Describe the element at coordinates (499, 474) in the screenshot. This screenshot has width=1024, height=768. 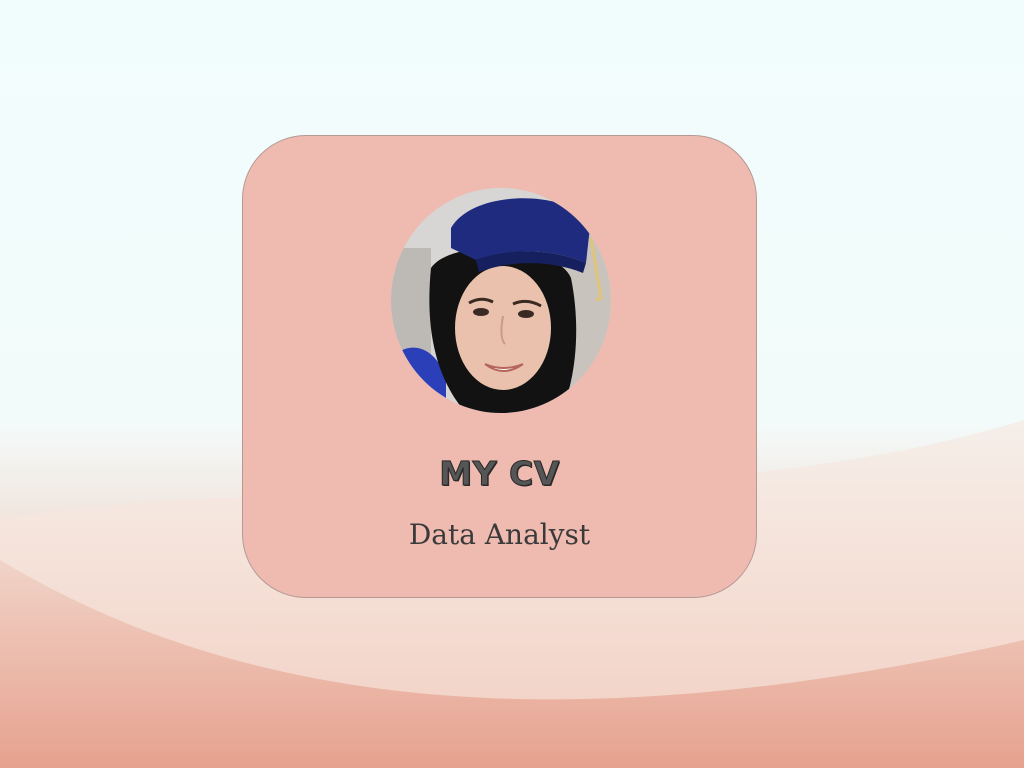
I see `card-title: MY CV` at that location.